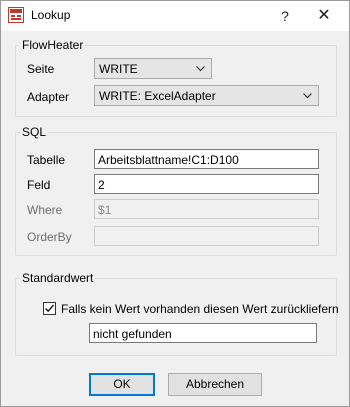 The width and height of the screenshot is (350, 407). What do you see at coordinates (16, 15) in the screenshot?
I see `app-icon` at bounding box center [16, 15].